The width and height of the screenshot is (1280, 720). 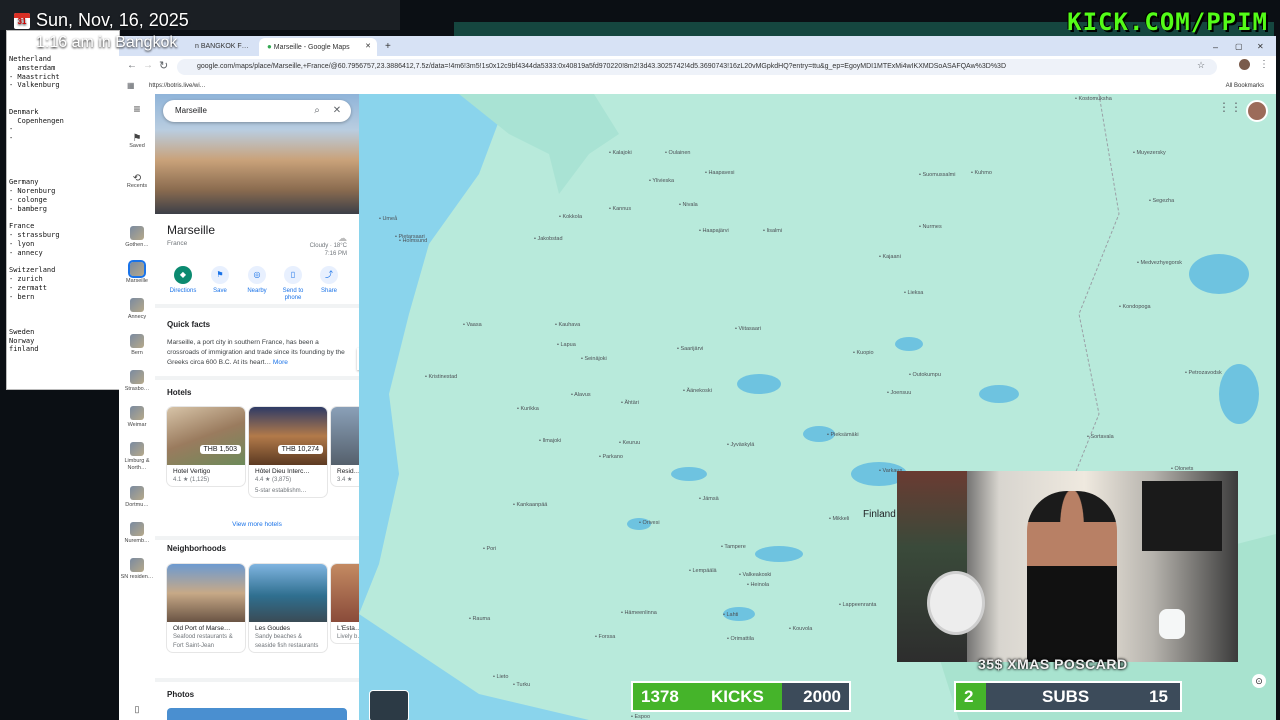 What do you see at coordinates (472, 325) in the screenshot?
I see `city-label: • Vaasa` at bounding box center [472, 325].